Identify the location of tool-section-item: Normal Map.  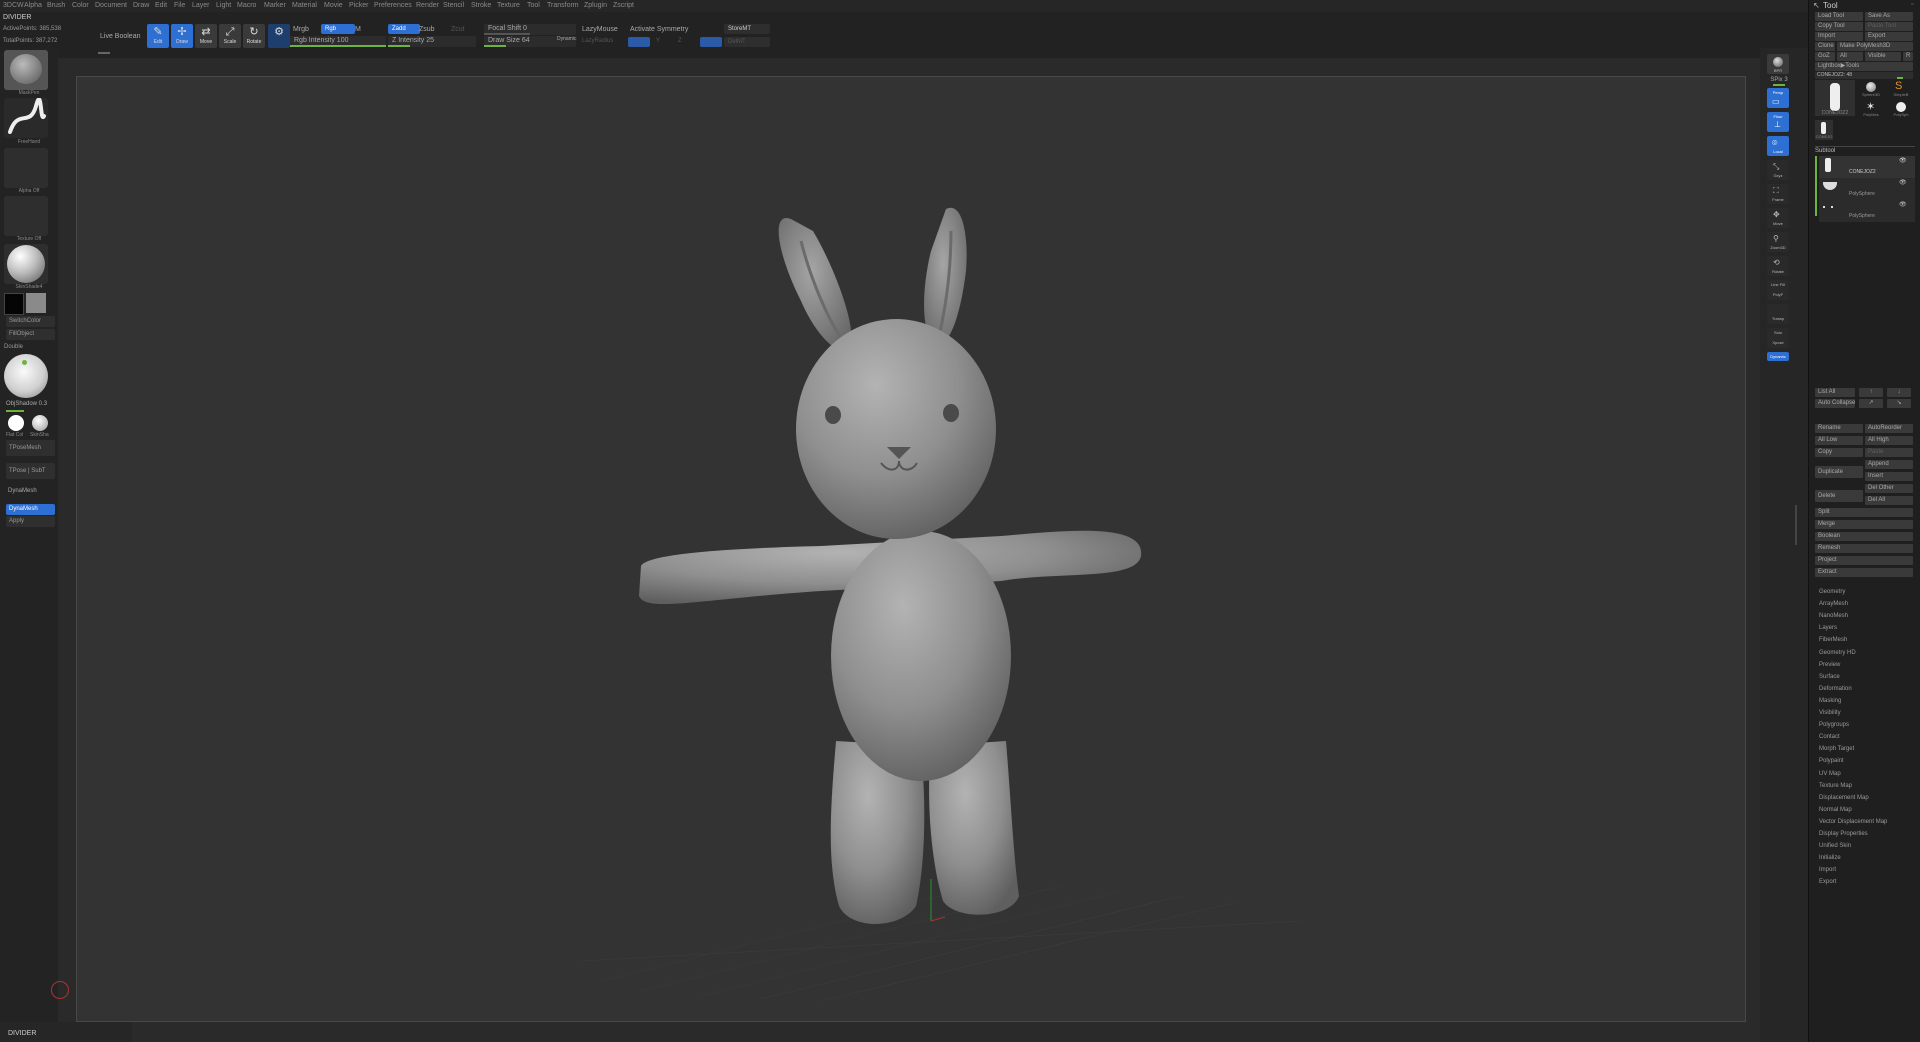
(1835, 810).